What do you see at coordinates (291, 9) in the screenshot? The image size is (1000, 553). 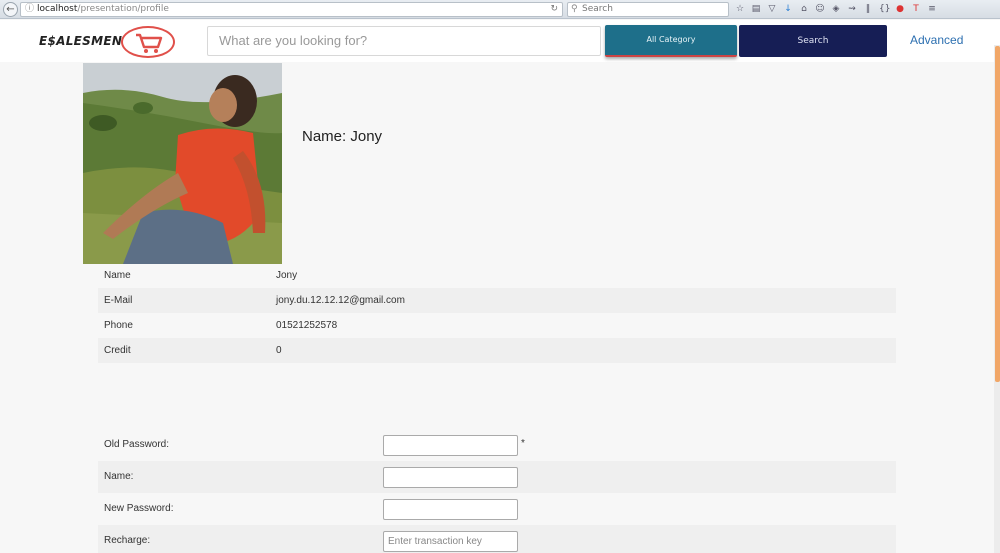 I see `address-bar: ⓘ localhost/presentation/profile ↻` at bounding box center [291, 9].